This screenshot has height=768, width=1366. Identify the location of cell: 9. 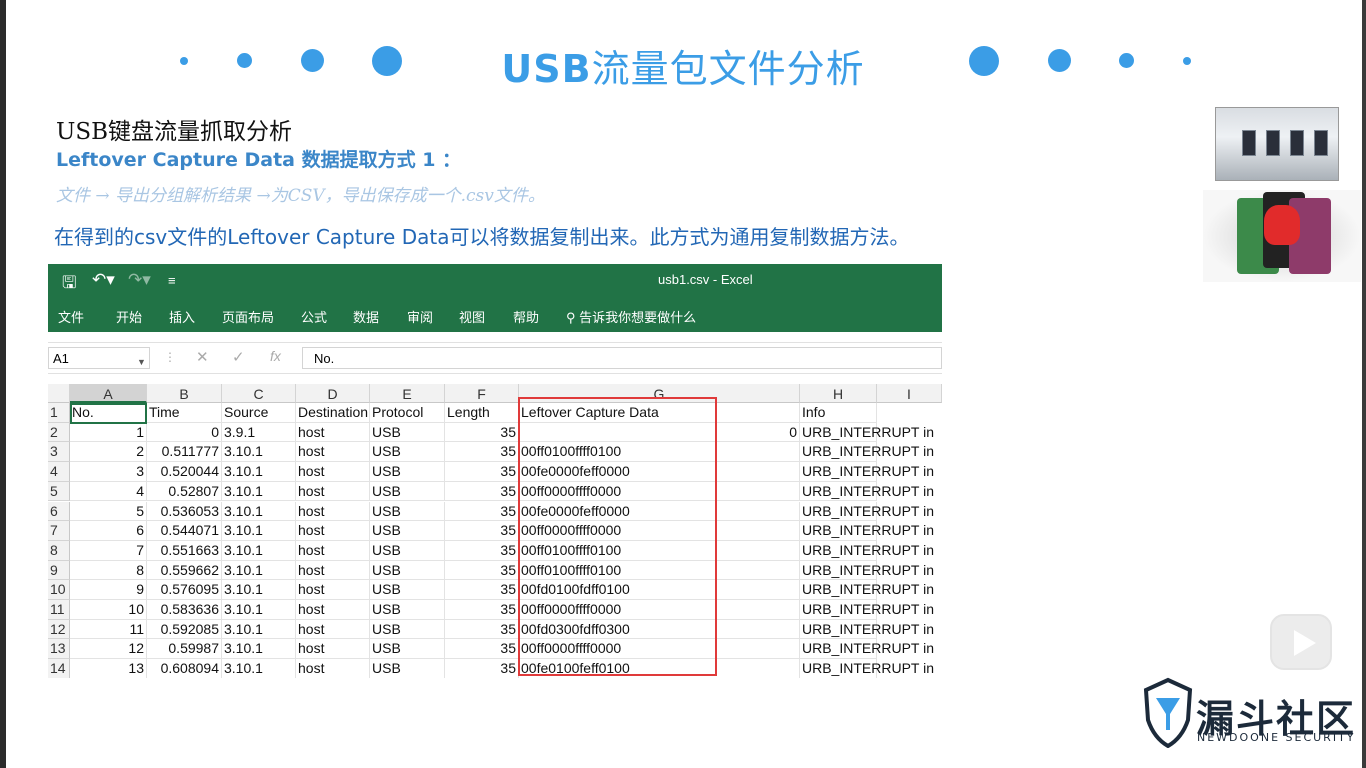
(108, 590).